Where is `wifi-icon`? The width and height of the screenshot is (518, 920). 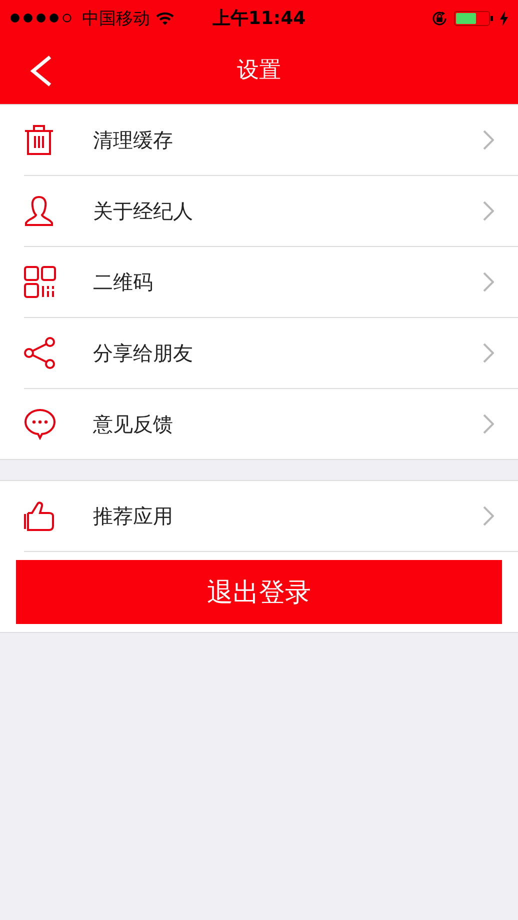 wifi-icon is located at coordinates (165, 18).